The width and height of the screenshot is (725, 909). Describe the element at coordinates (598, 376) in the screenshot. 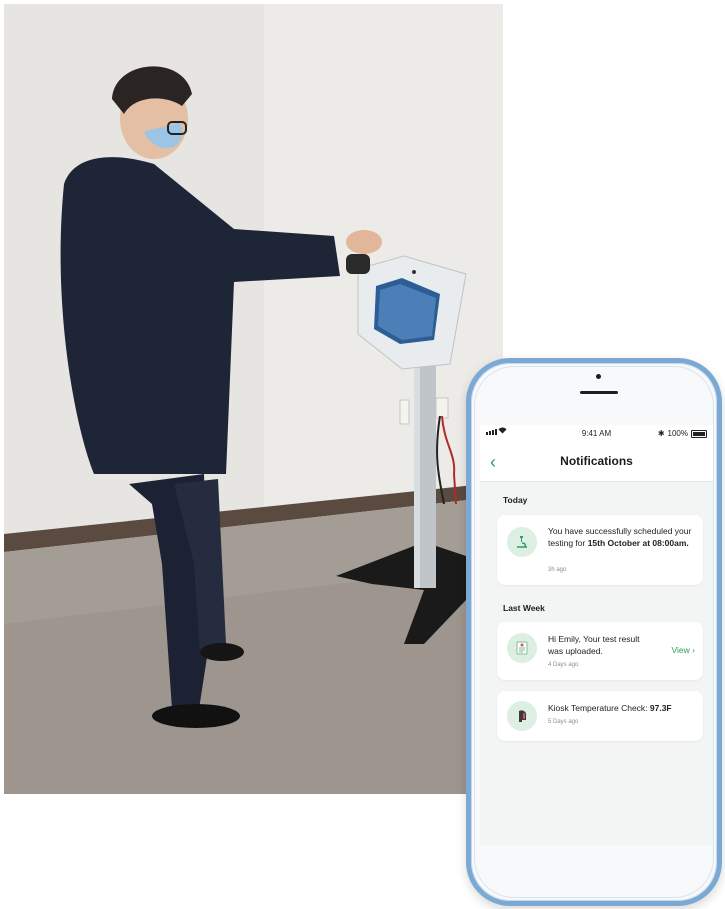

I see `camera-icon` at that location.